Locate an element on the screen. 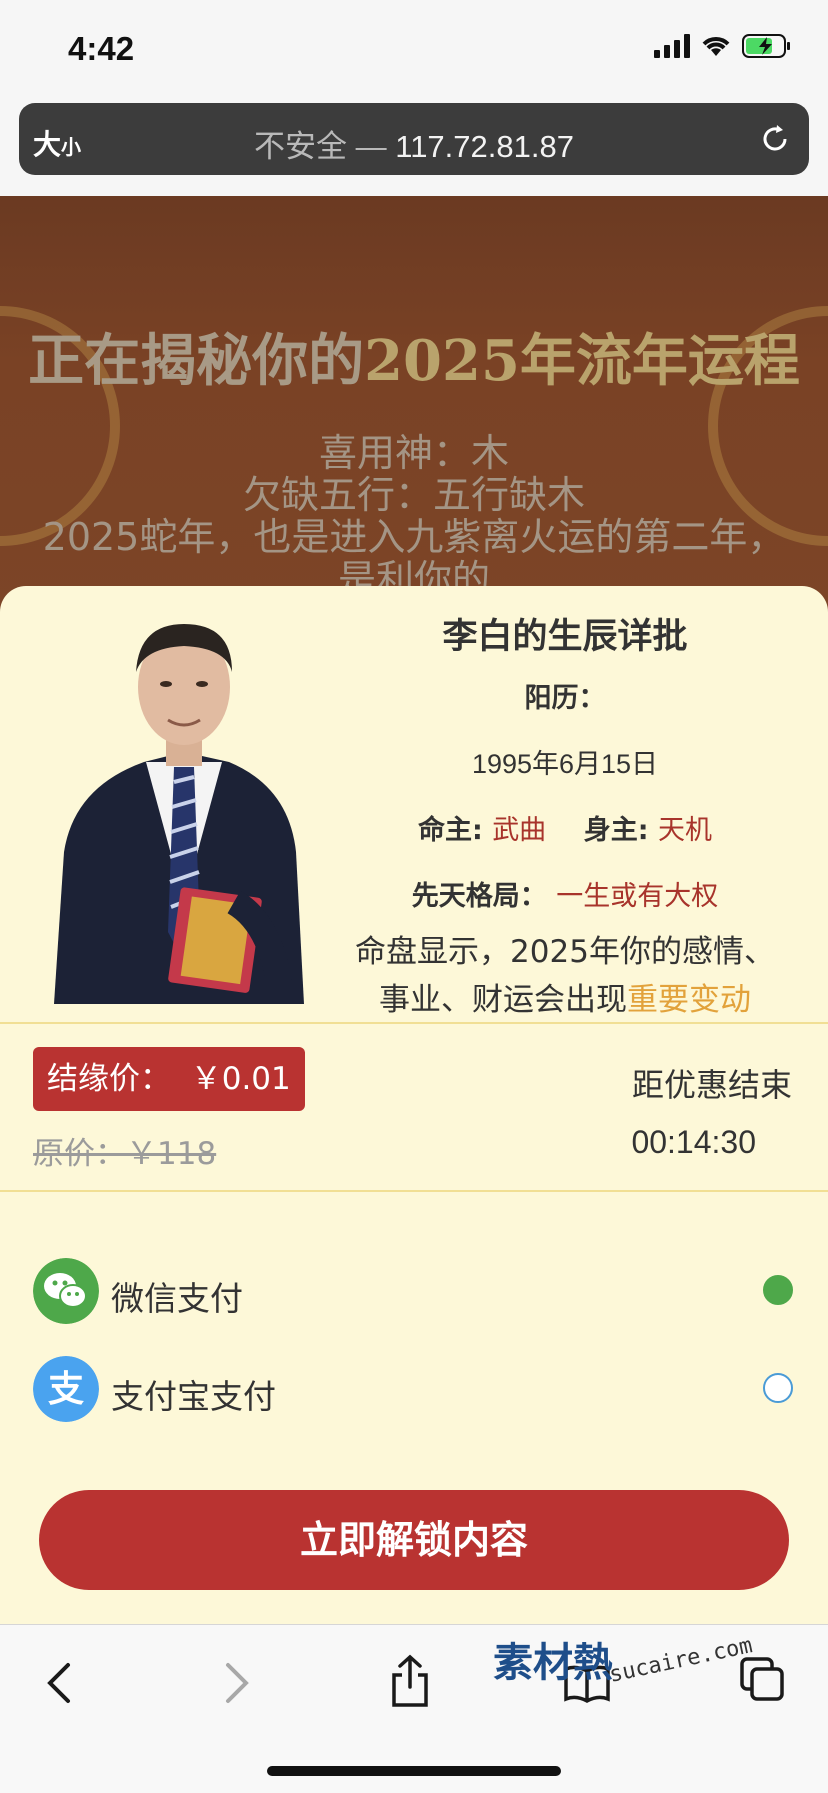 This screenshot has width=828, height=1793. hero-title: 正在揭秘你的2025年流年运程 is located at coordinates (414, 356).